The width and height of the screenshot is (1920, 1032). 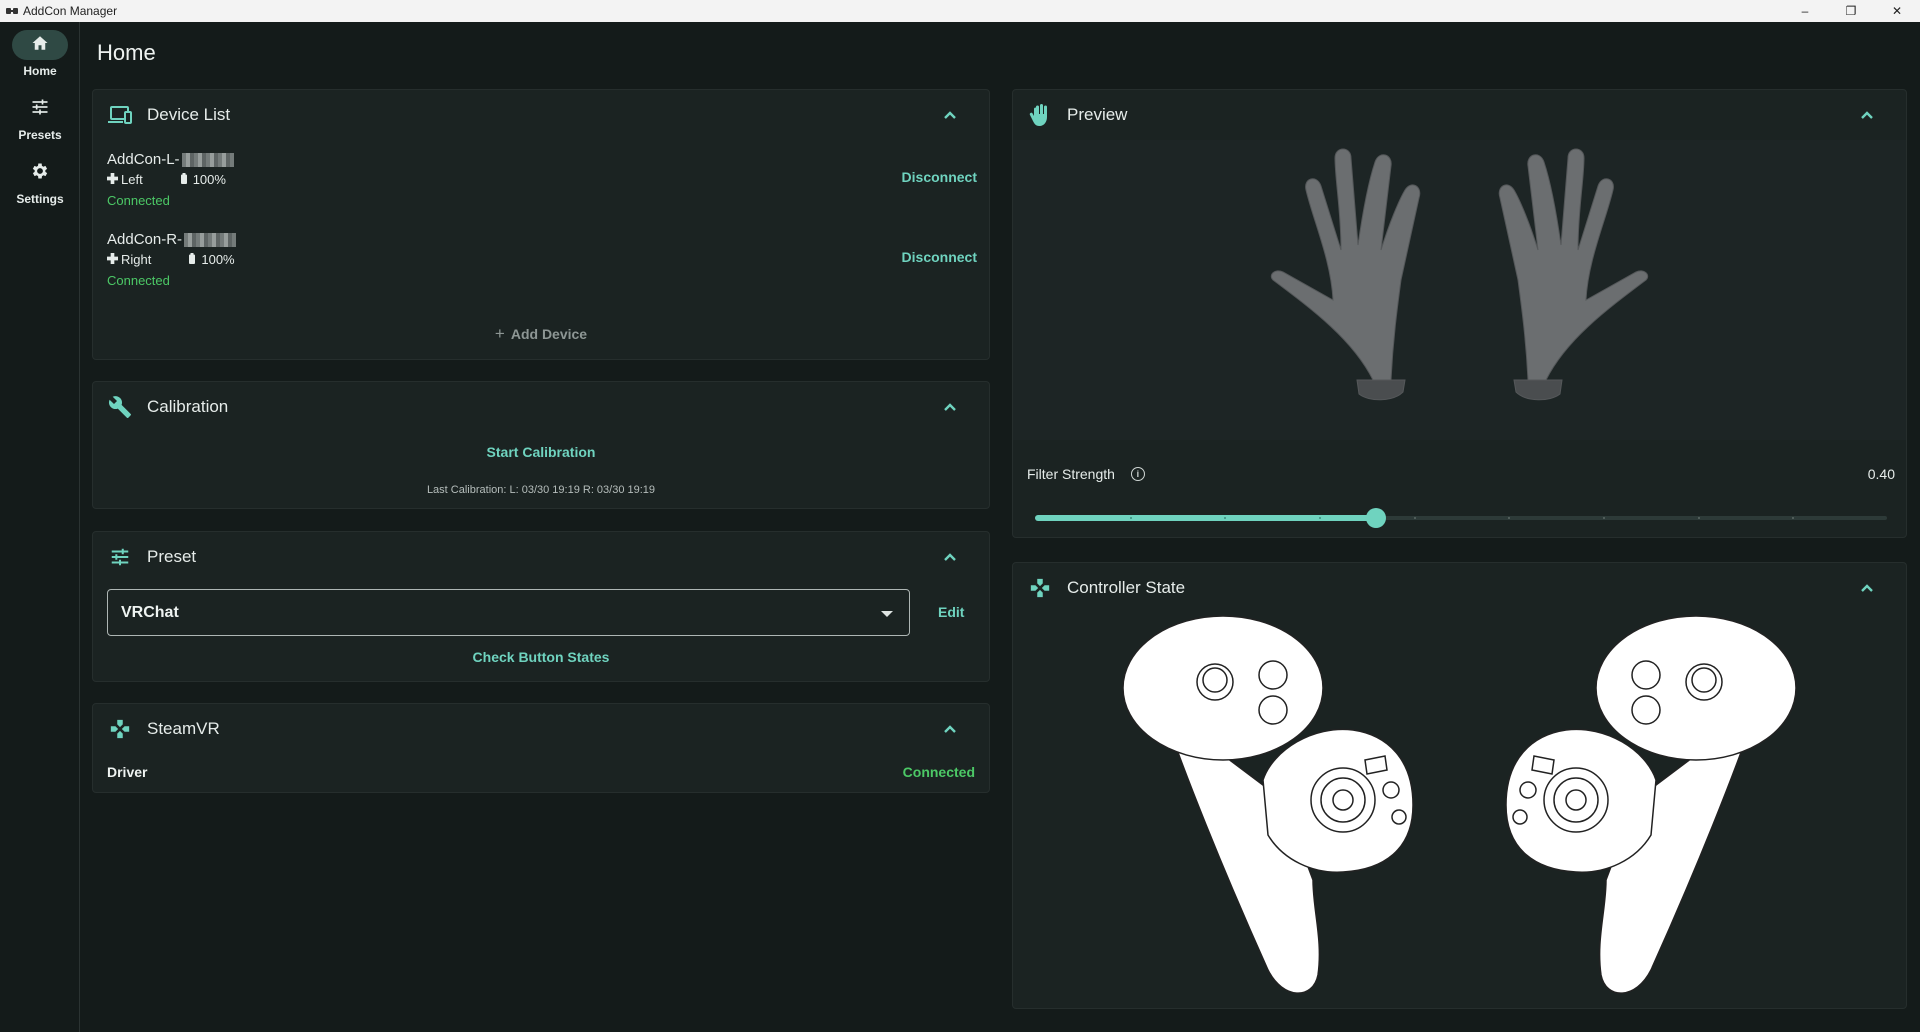 I want to click on gear-icon, so click(x=40, y=173).